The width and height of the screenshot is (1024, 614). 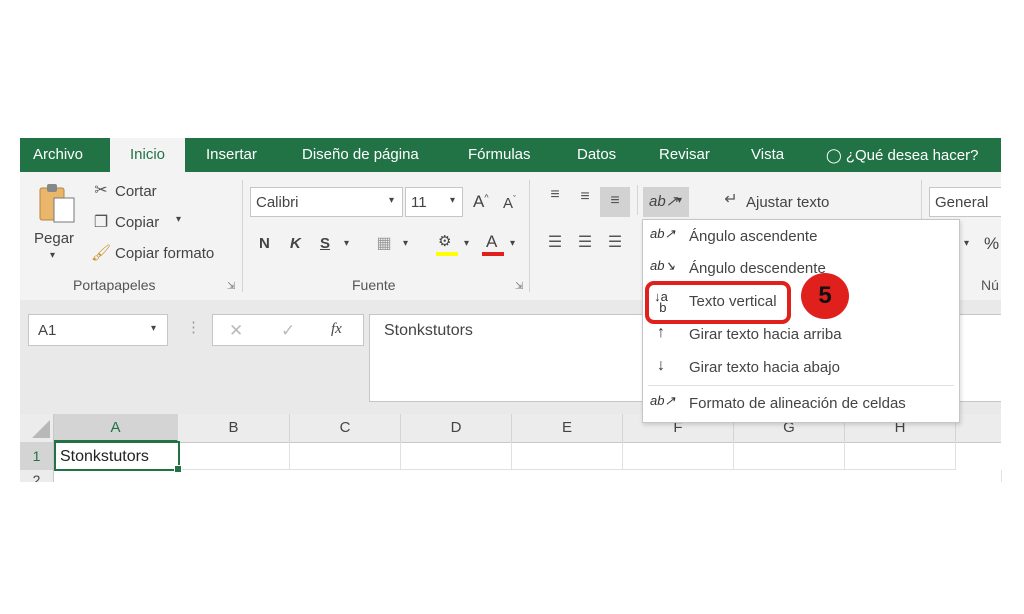 What do you see at coordinates (277, 202) in the screenshot?
I see `font-name-value: Calibri` at bounding box center [277, 202].